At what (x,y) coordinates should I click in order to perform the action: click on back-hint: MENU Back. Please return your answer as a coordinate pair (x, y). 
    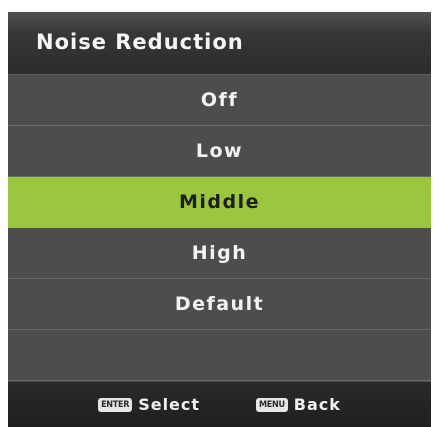
    Looking at the image, I should click on (298, 404).